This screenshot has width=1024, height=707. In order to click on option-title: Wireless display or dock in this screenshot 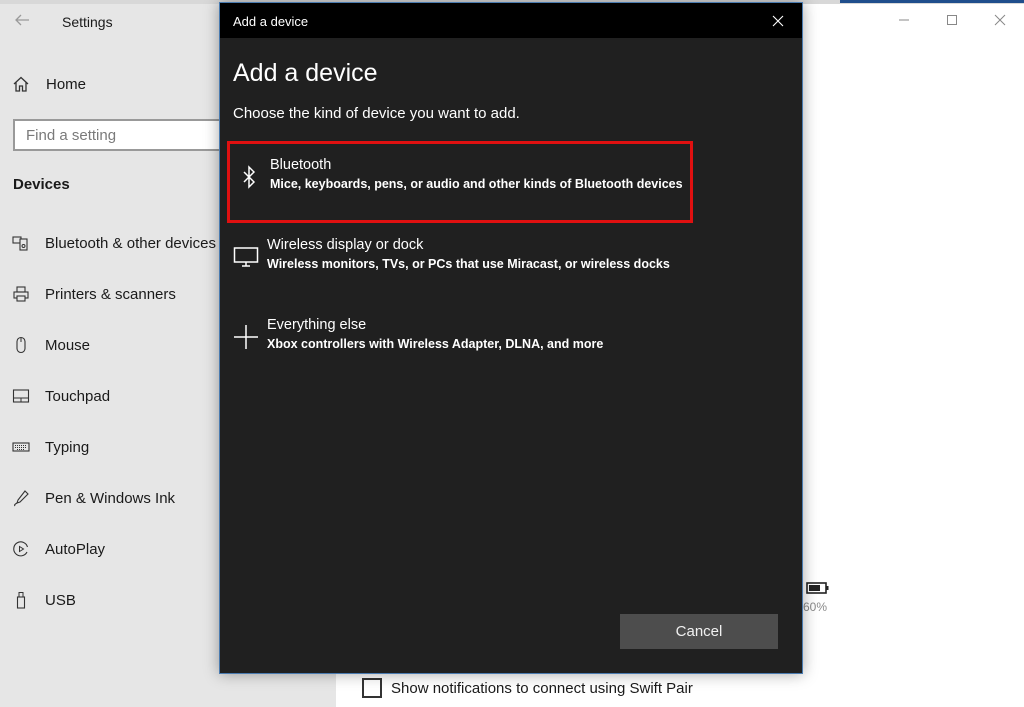, I will do `click(345, 245)`.